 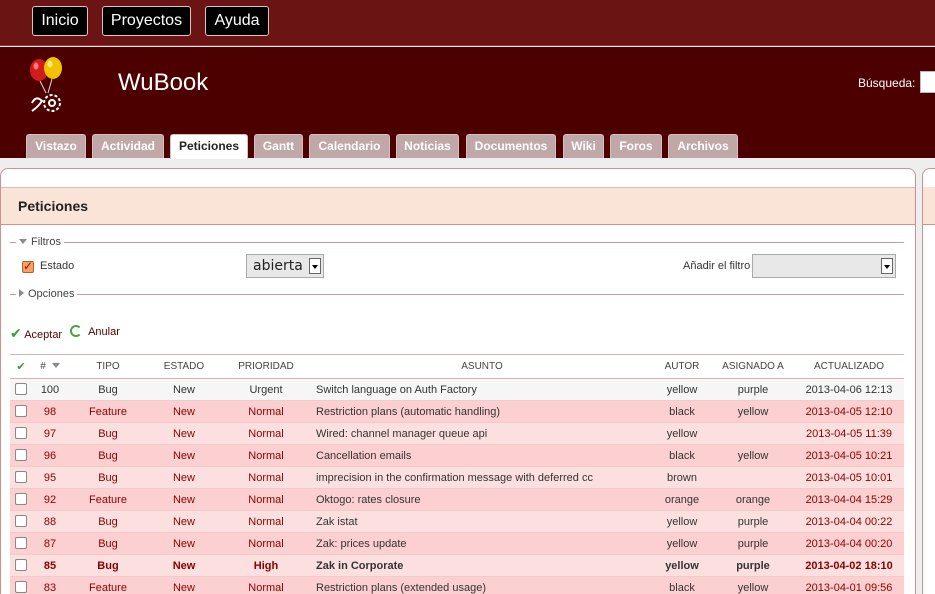 I want to click on tab-activity: Actividad, so click(x=128, y=146).